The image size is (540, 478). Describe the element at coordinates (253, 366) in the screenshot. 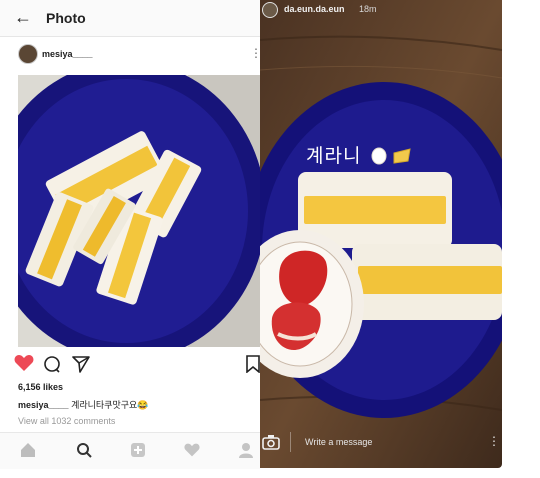

I see `bookmark-icon` at that location.